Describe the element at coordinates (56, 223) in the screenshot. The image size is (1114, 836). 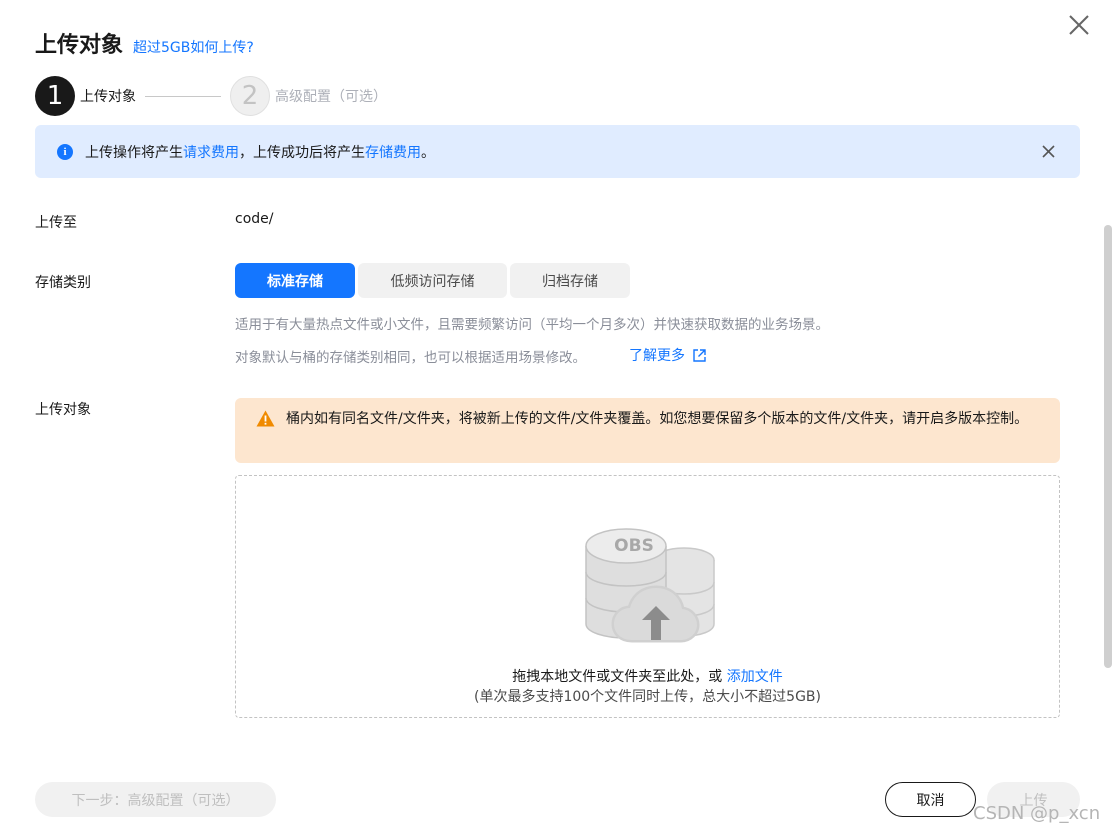
I see `upload-to-label: 上传至` at that location.